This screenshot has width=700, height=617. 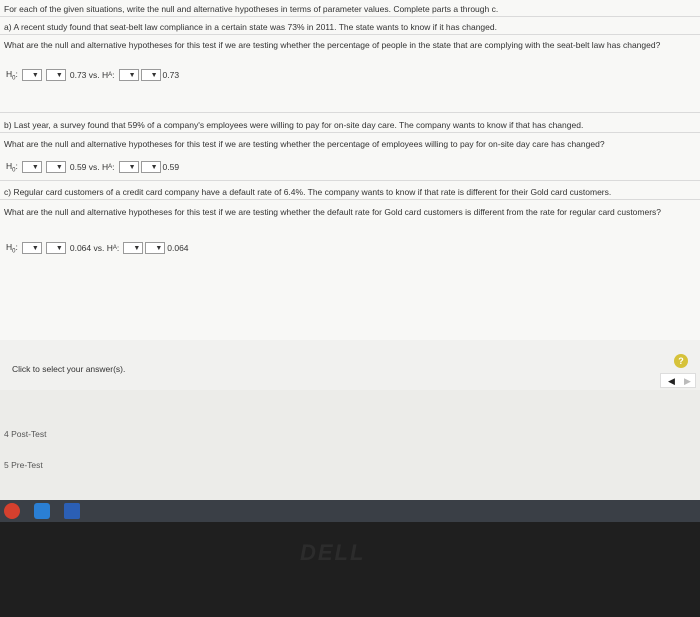 I want to click on word-icon, so click(x=72, y=511).